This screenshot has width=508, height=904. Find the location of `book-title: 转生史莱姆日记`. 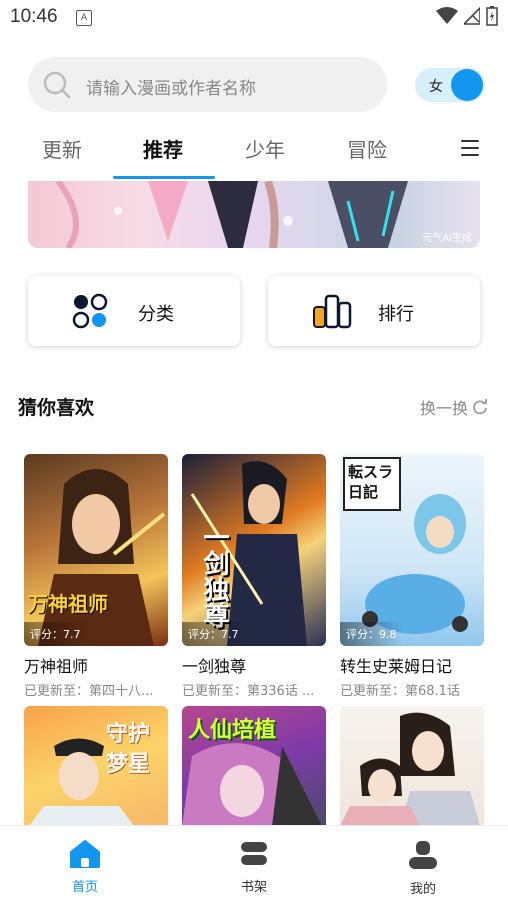

book-title: 转生史莱姆日记 is located at coordinates (396, 666).